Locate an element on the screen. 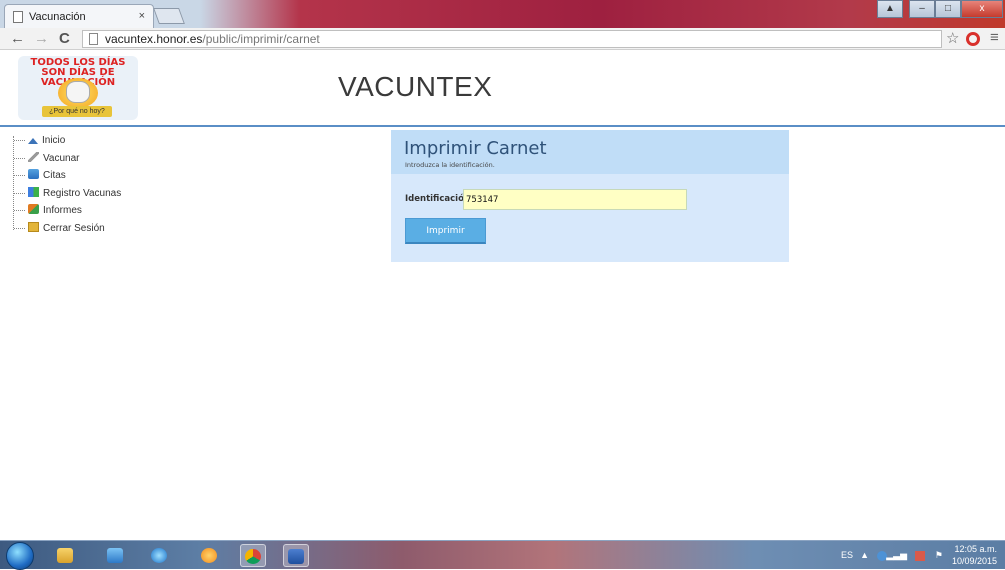 This screenshot has height=570, width=1005. browser-tab: Vacunación × is located at coordinates (79, 16).